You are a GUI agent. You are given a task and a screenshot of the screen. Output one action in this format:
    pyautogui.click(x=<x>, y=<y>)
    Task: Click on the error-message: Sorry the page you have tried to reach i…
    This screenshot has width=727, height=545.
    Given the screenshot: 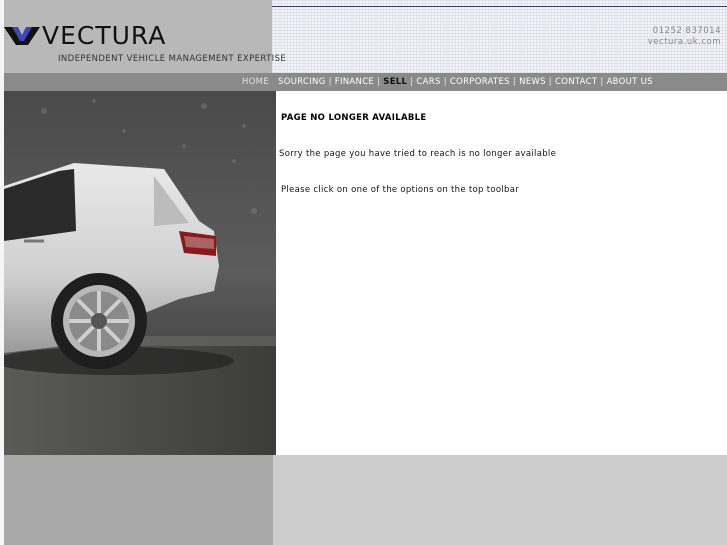 What is the action you would take?
    pyautogui.click(x=418, y=154)
    